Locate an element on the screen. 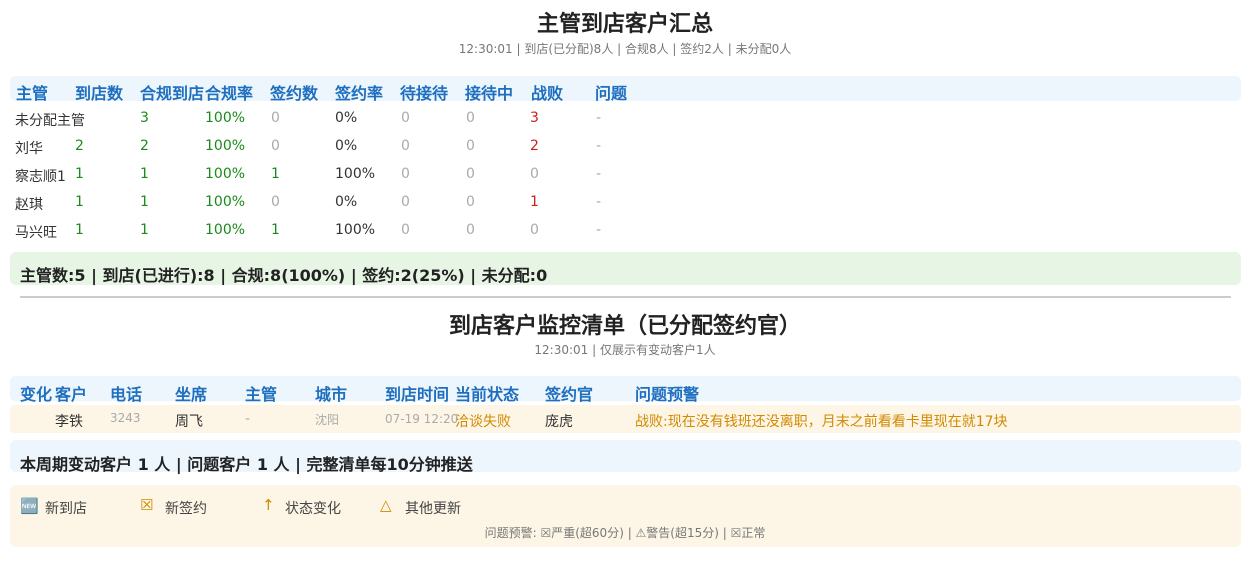  table-cell-arrival-time: 07-19 12:20 is located at coordinates (422, 419).